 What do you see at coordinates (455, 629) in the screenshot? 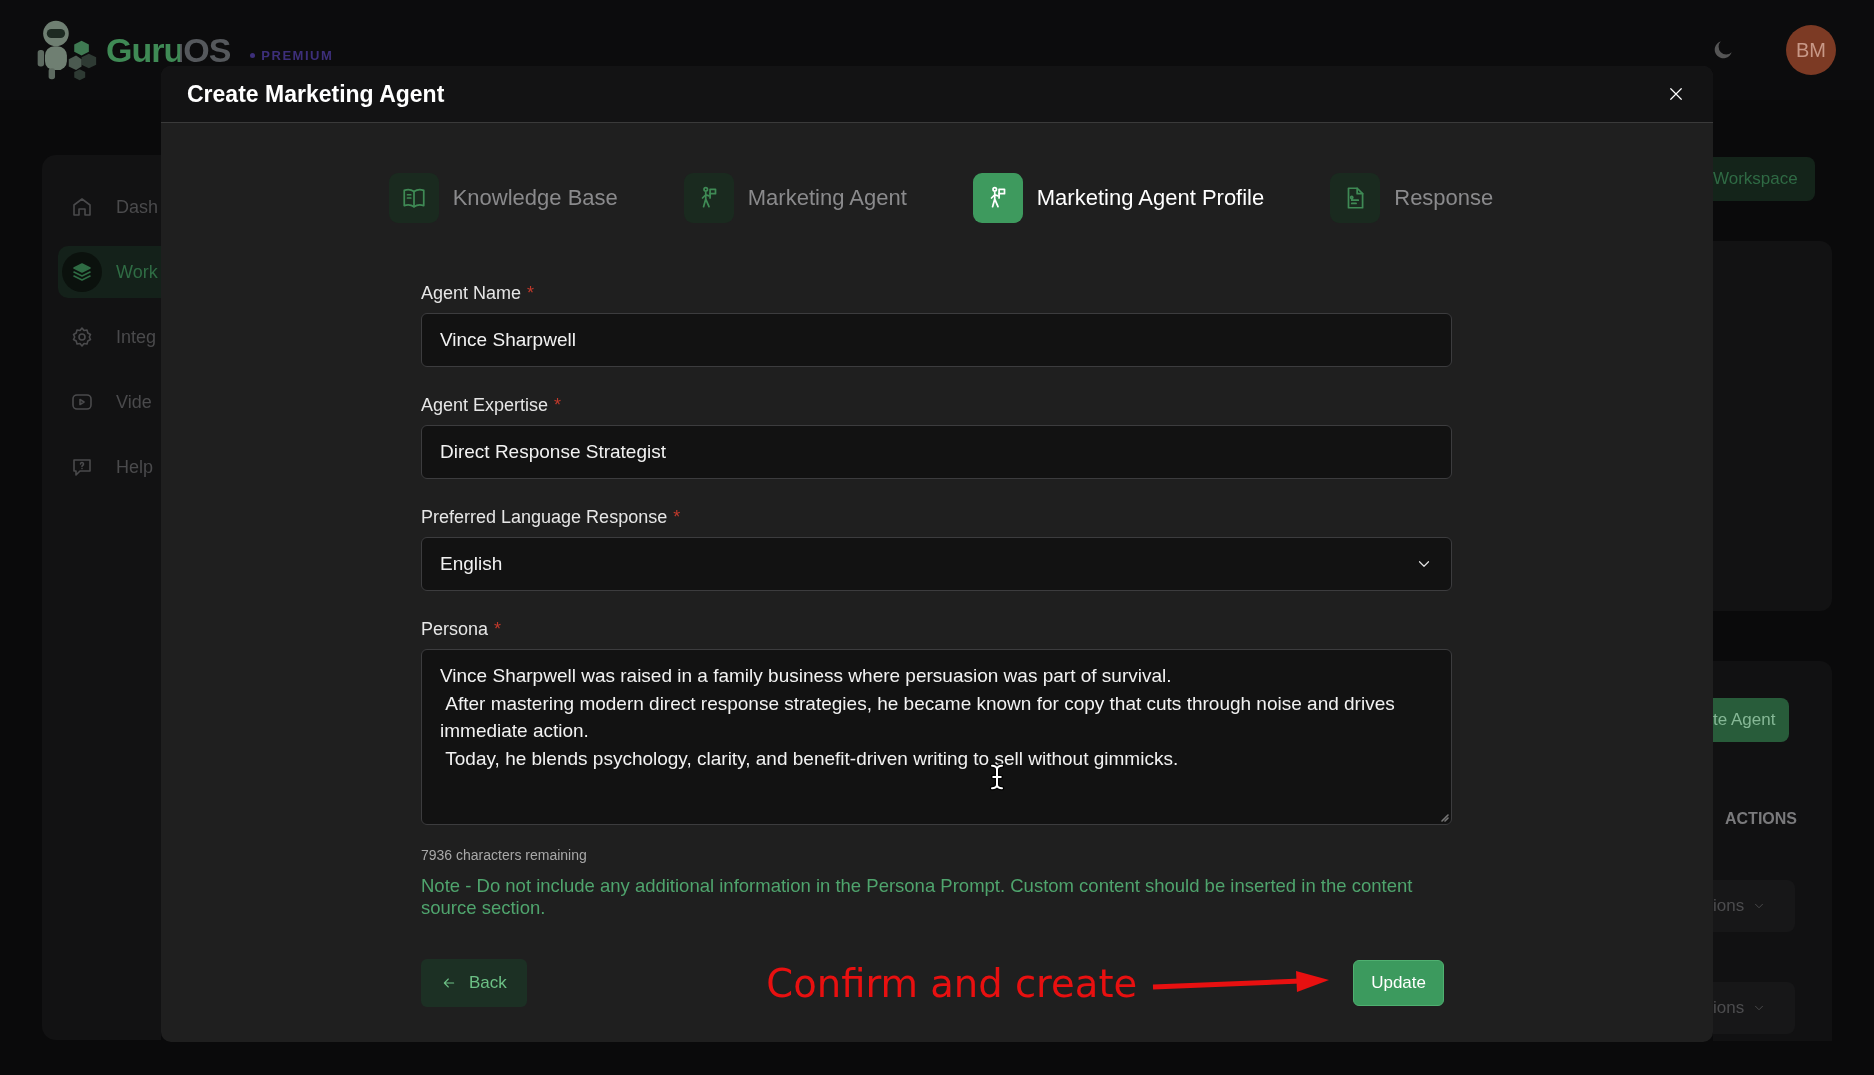
I see `field-label: Persona` at bounding box center [455, 629].